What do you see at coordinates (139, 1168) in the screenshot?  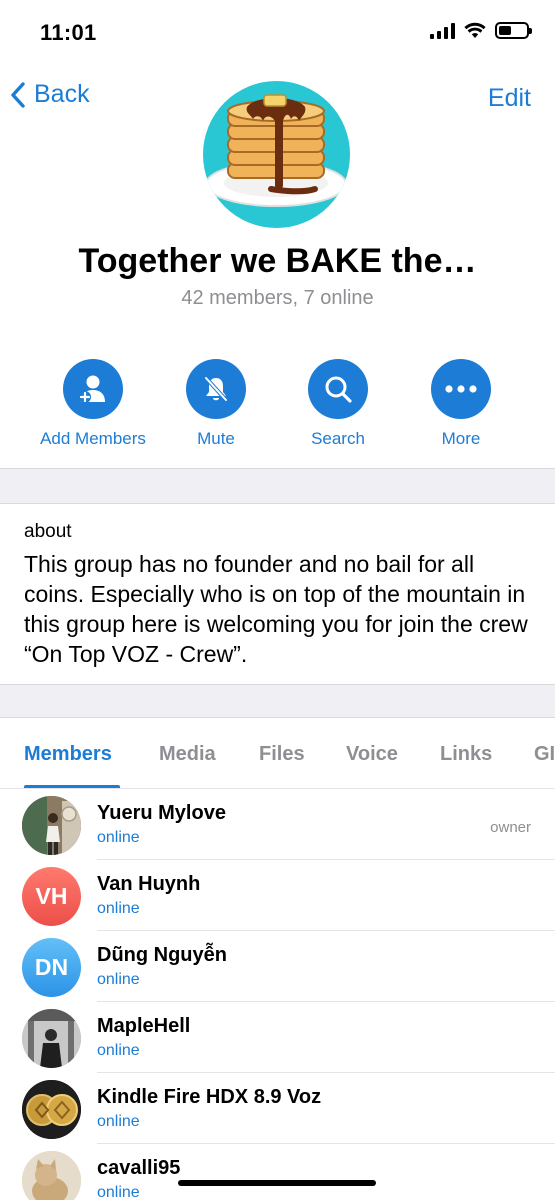 I see `member-name: cavalli95` at bounding box center [139, 1168].